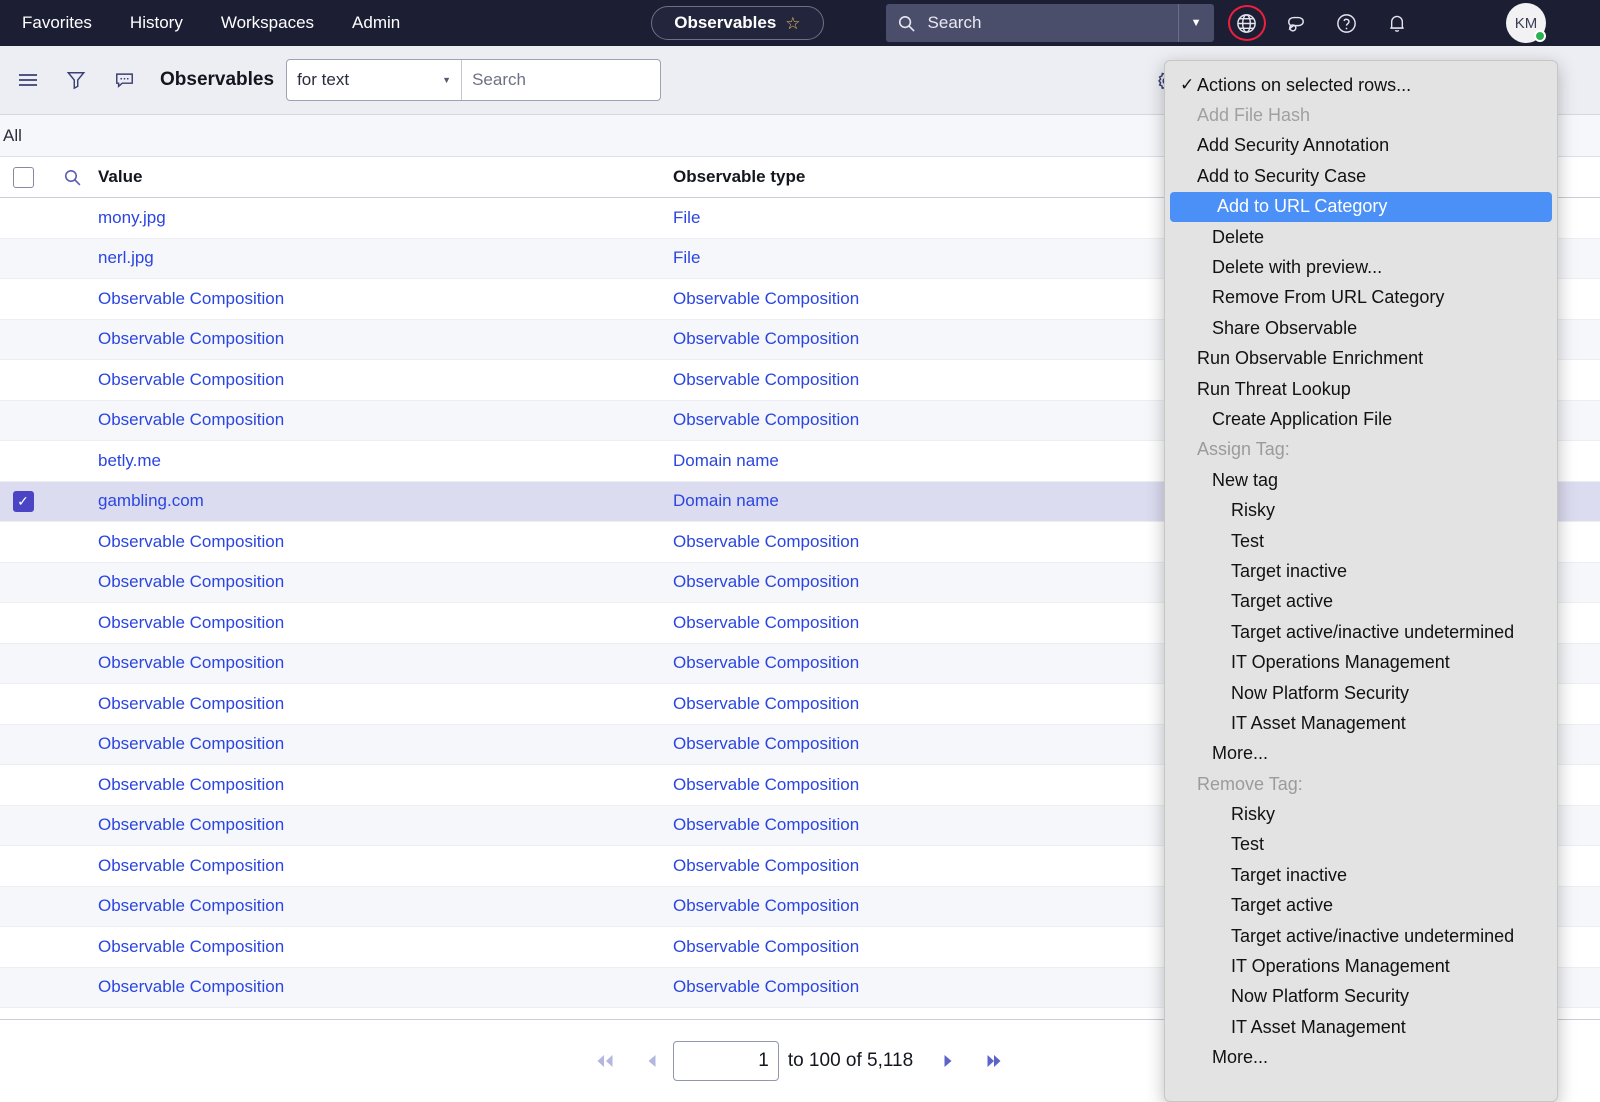 Image resolution: width=1600 pixels, height=1102 pixels. What do you see at coordinates (725, 1061) in the screenshot?
I see `page-number-input` at bounding box center [725, 1061].